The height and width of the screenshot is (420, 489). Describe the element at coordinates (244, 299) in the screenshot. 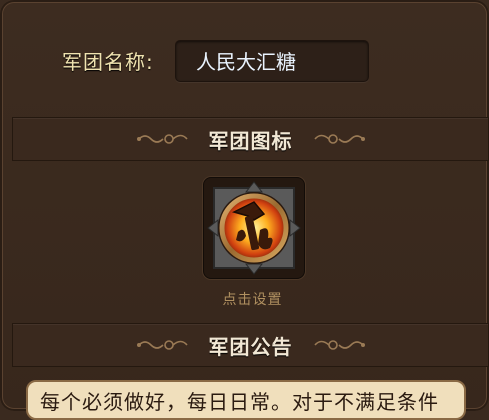

I see `set-emblem-label: 点击设置` at that location.